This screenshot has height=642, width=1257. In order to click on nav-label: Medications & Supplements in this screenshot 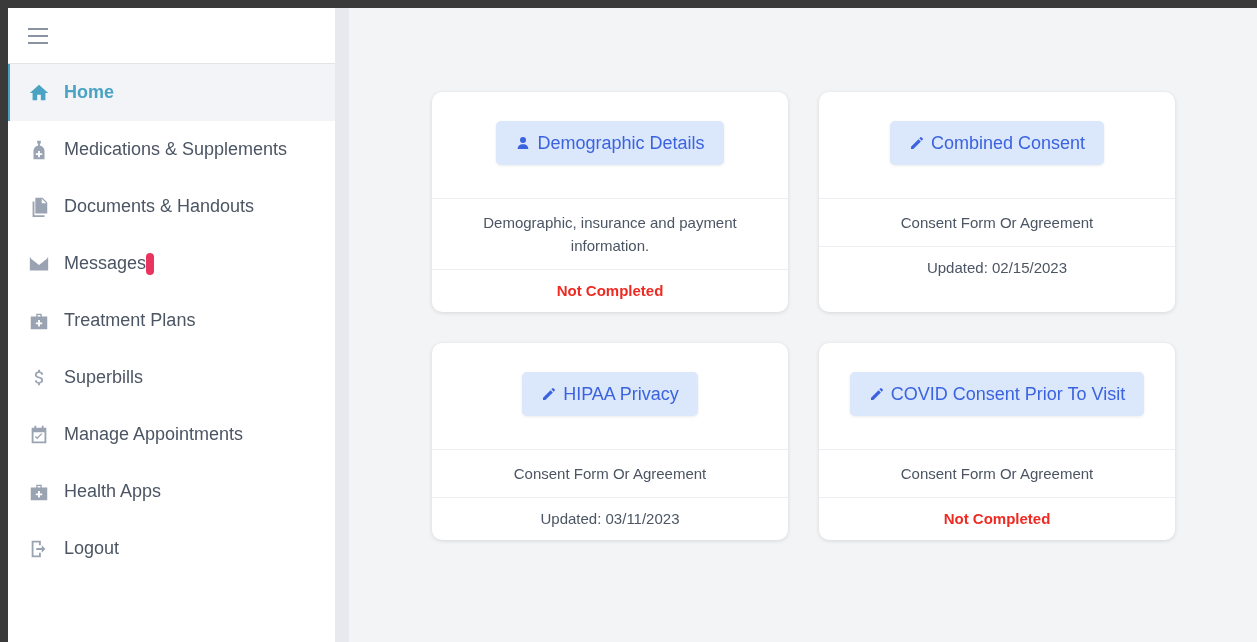, I will do `click(176, 149)`.